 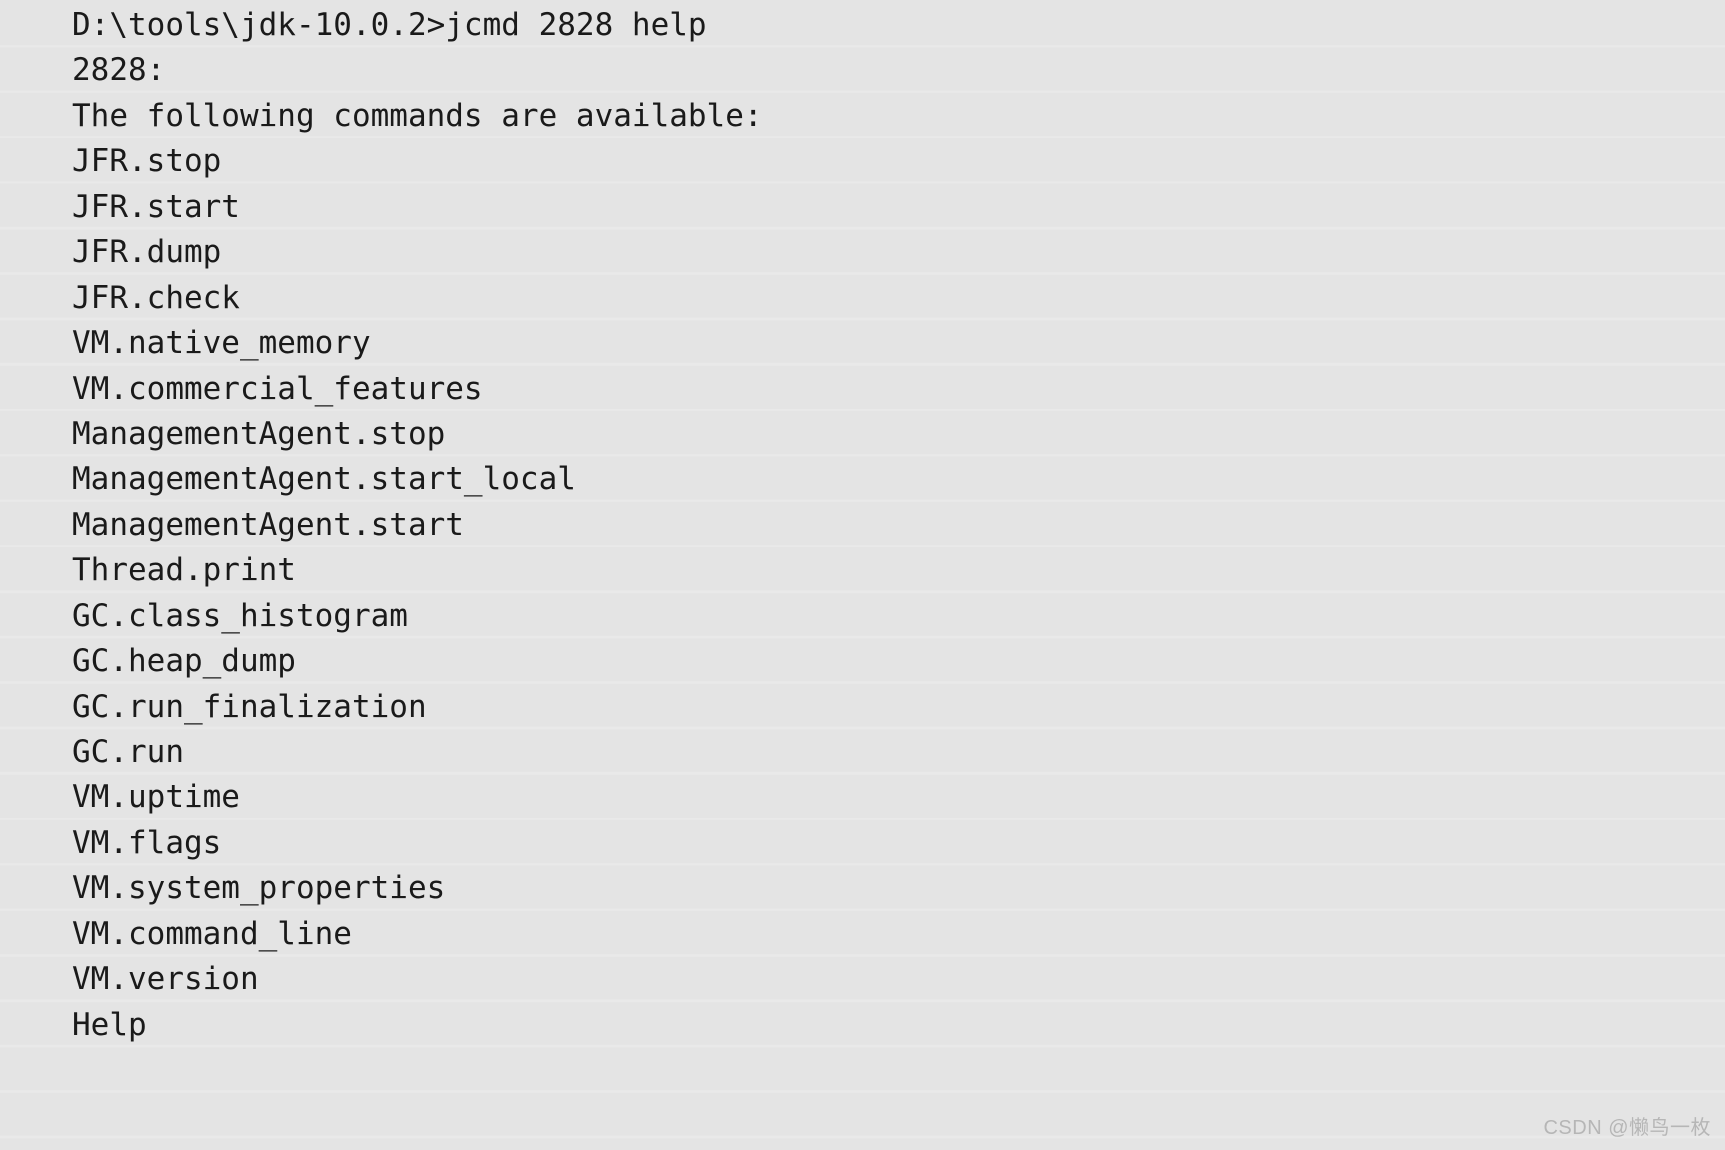 I want to click on terminal-line: 2828:, so click(x=119, y=70).